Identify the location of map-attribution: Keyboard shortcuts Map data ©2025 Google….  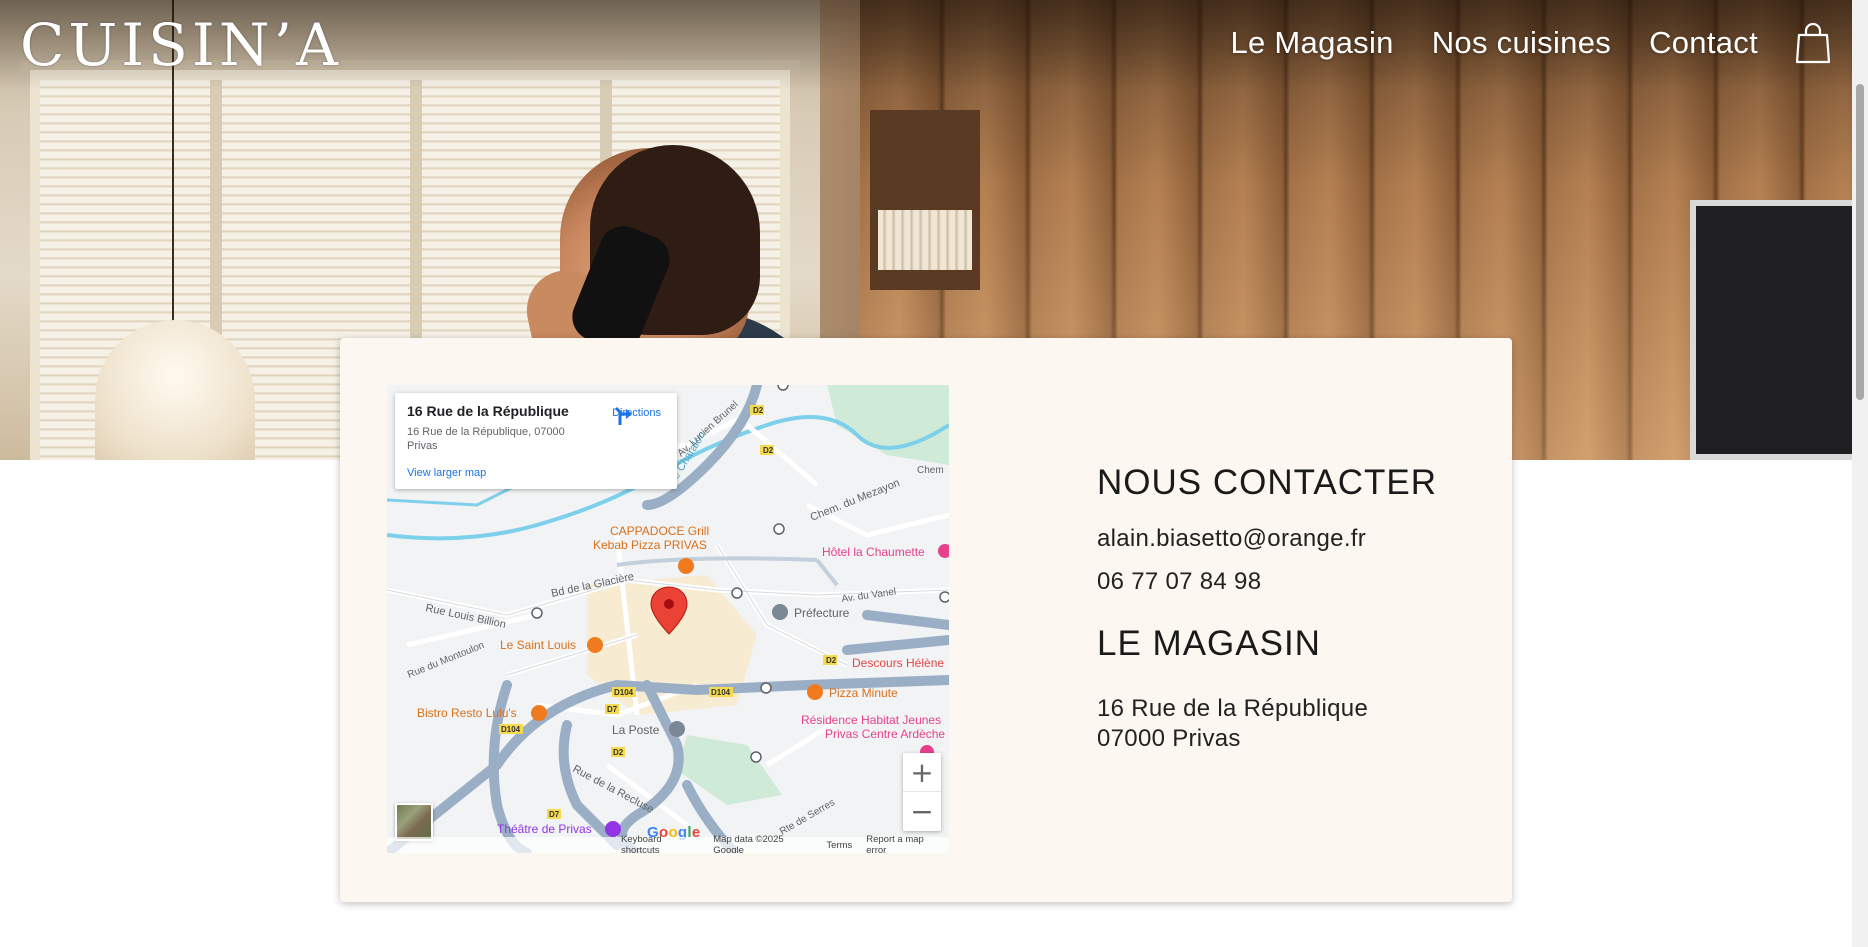
(668, 843).